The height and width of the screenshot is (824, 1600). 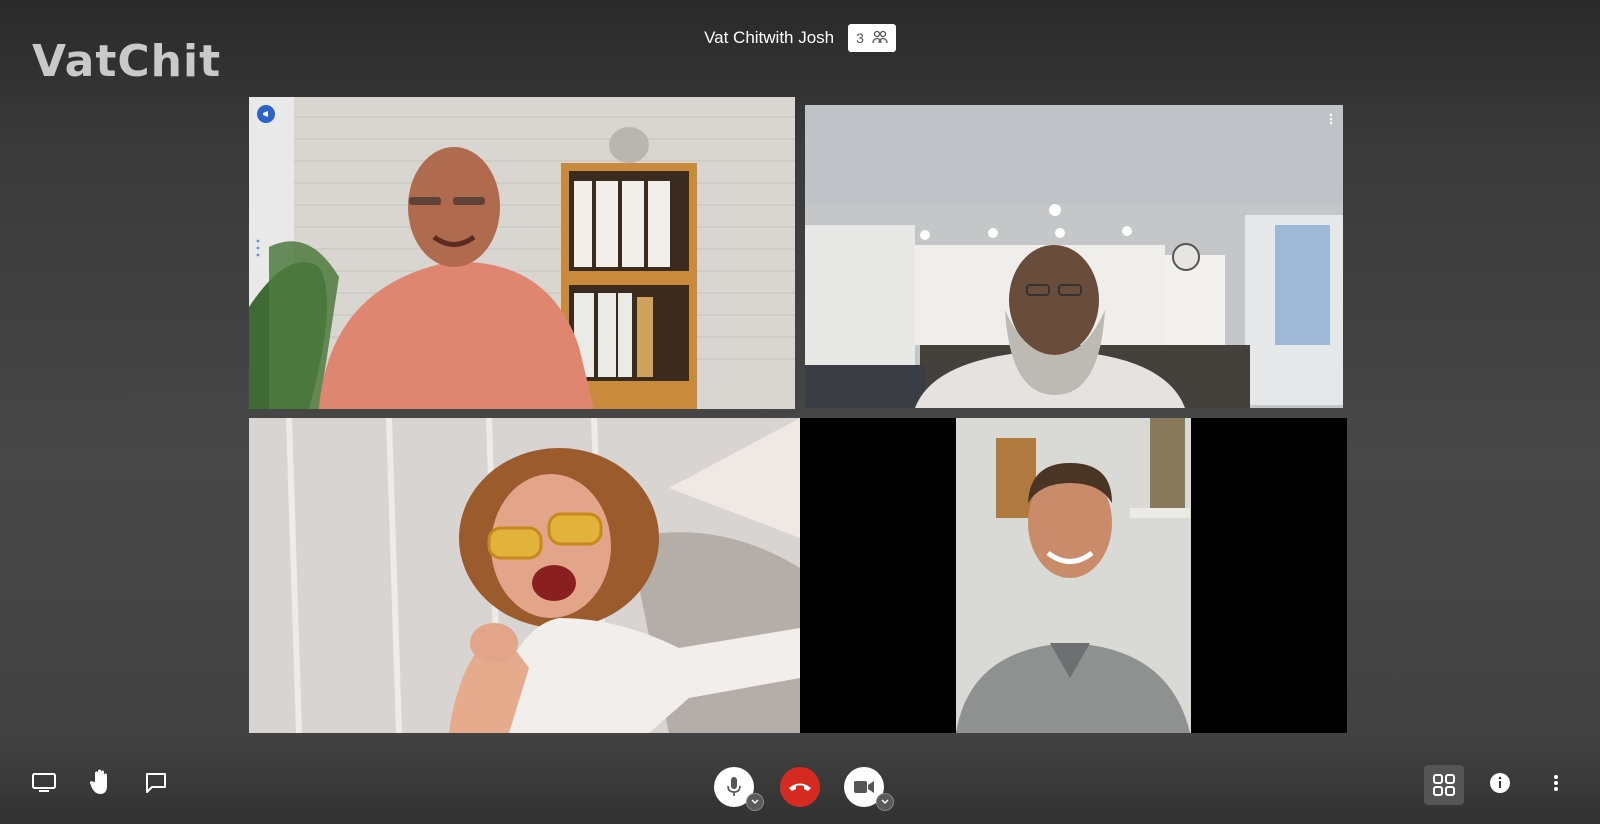 I want to click on mic-icon, so click(x=734, y=786).